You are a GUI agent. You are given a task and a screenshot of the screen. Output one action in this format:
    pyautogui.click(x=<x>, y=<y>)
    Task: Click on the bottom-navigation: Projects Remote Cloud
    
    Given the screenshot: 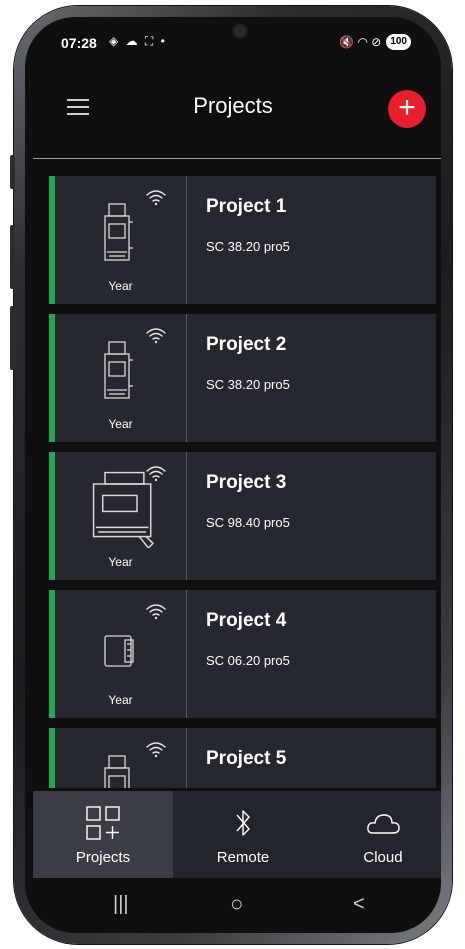 What is the action you would take?
    pyautogui.click(x=237, y=834)
    